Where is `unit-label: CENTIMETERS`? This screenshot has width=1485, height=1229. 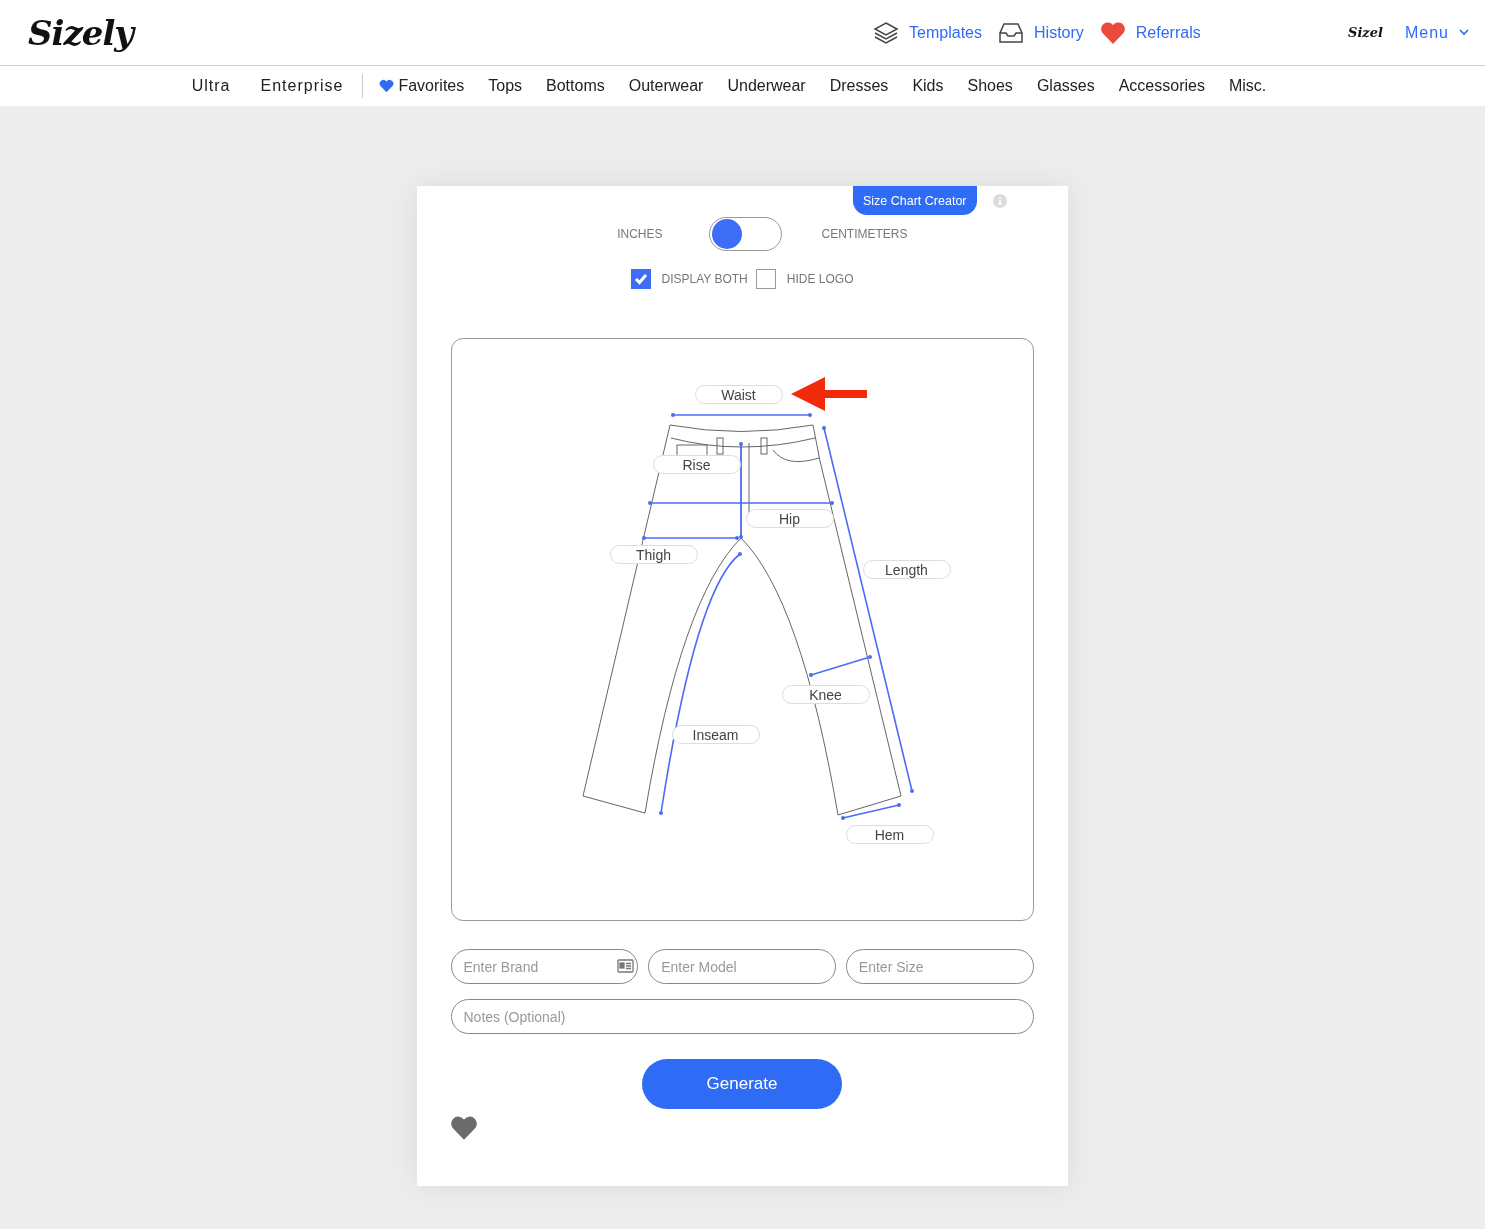
unit-label: CENTIMETERS is located at coordinates (865, 234).